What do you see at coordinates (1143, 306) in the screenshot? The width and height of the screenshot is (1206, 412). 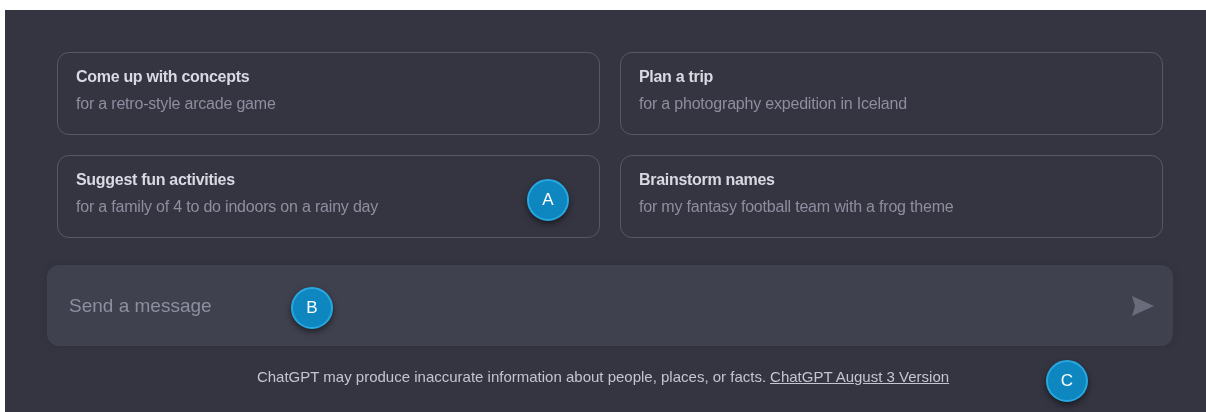 I see `send-icon` at bounding box center [1143, 306].